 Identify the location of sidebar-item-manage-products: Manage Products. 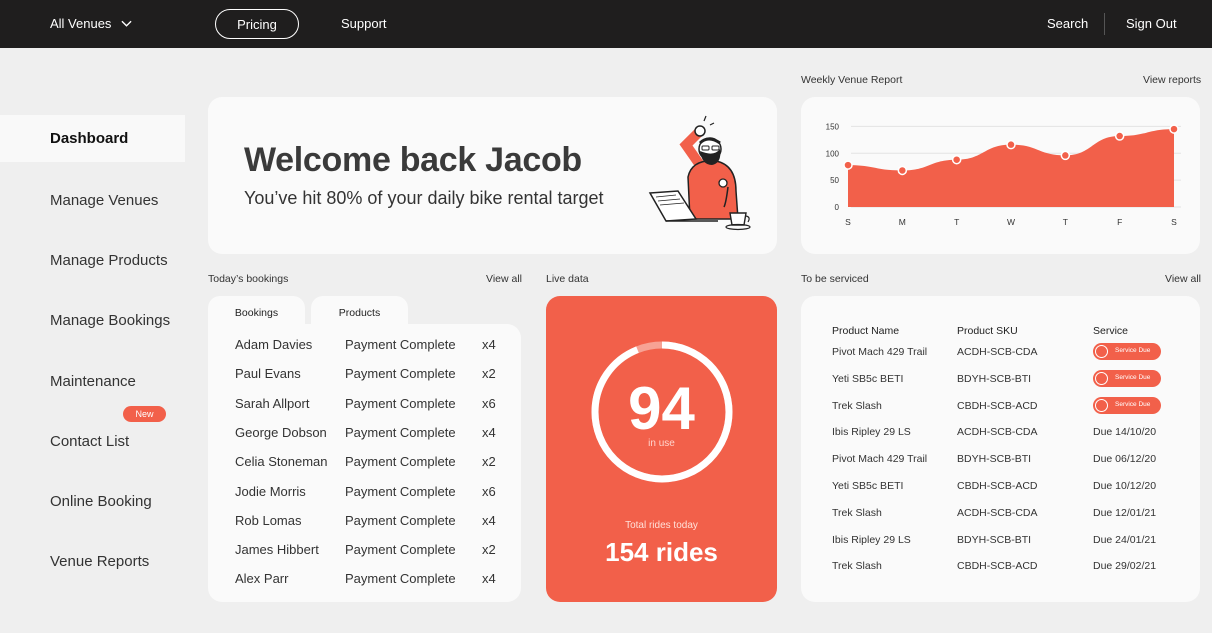
(92, 260).